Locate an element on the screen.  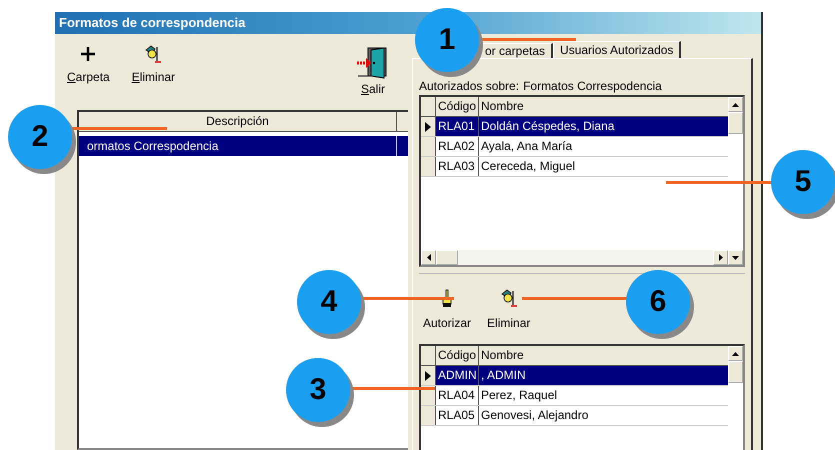
scroll-left-button is located at coordinates (428, 257).